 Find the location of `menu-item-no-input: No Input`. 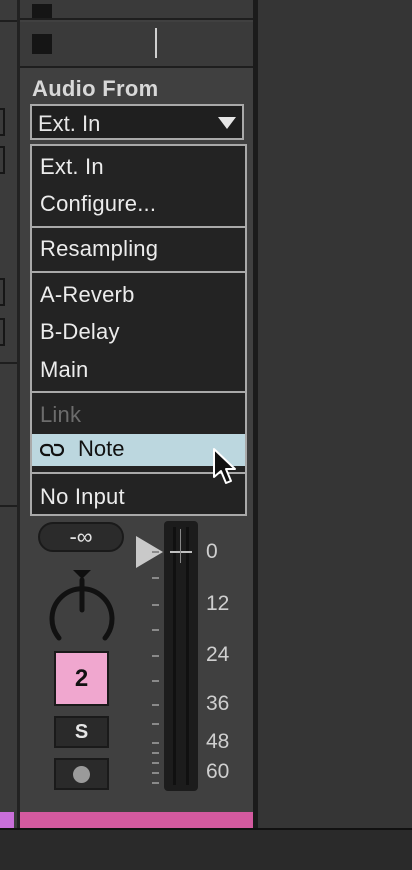

menu-item-no-input: No Input is located at coordinates (82, 497).